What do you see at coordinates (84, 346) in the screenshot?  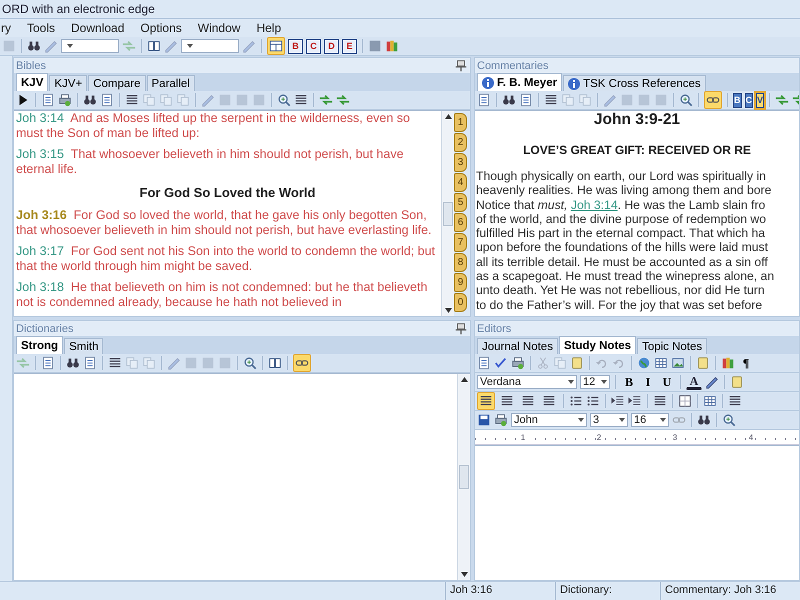 I see `tab: Smith` at bounding box center [84, 346].